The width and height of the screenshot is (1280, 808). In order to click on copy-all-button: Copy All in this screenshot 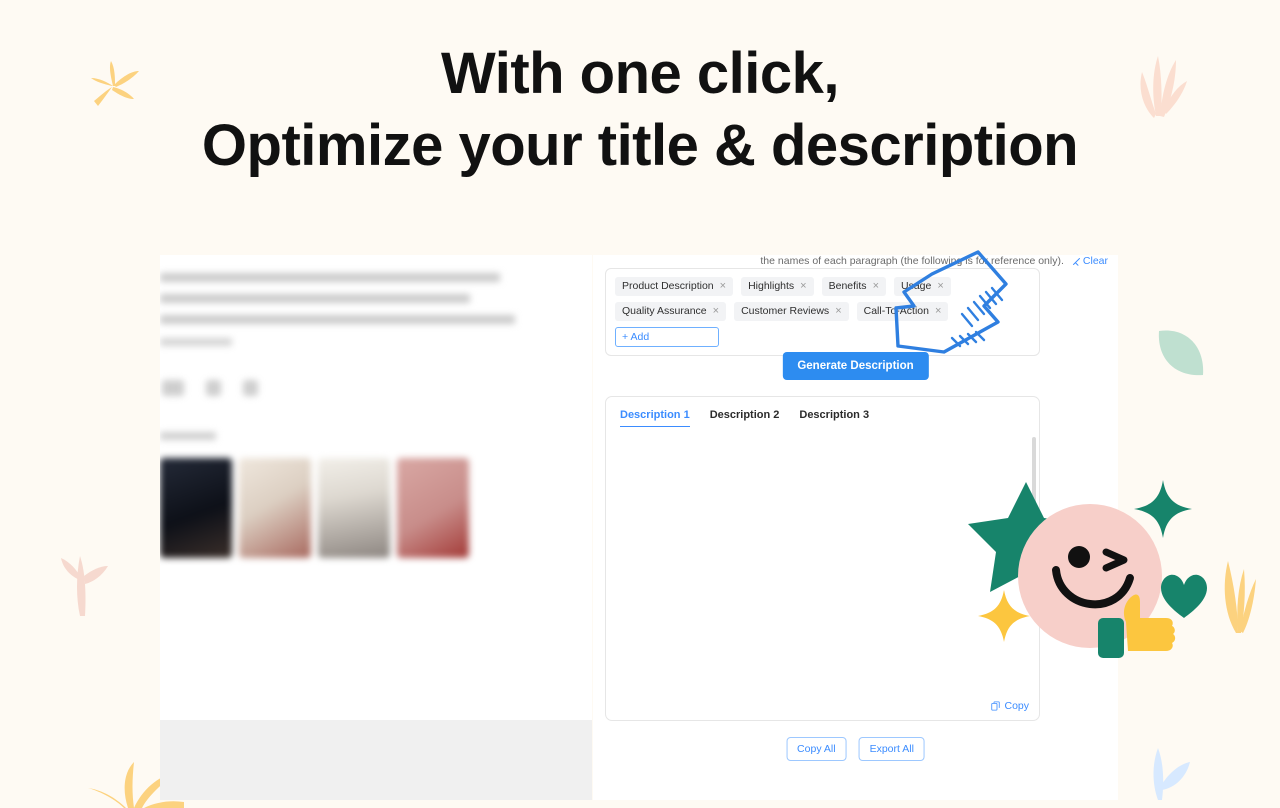, I will do `click(816, 749)`.